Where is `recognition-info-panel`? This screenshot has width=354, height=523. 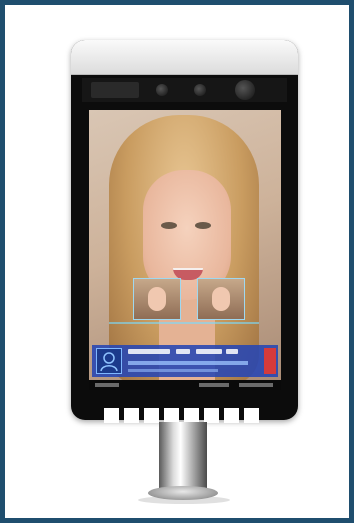
recognition-info-panel is located at coordinates (185, 361).